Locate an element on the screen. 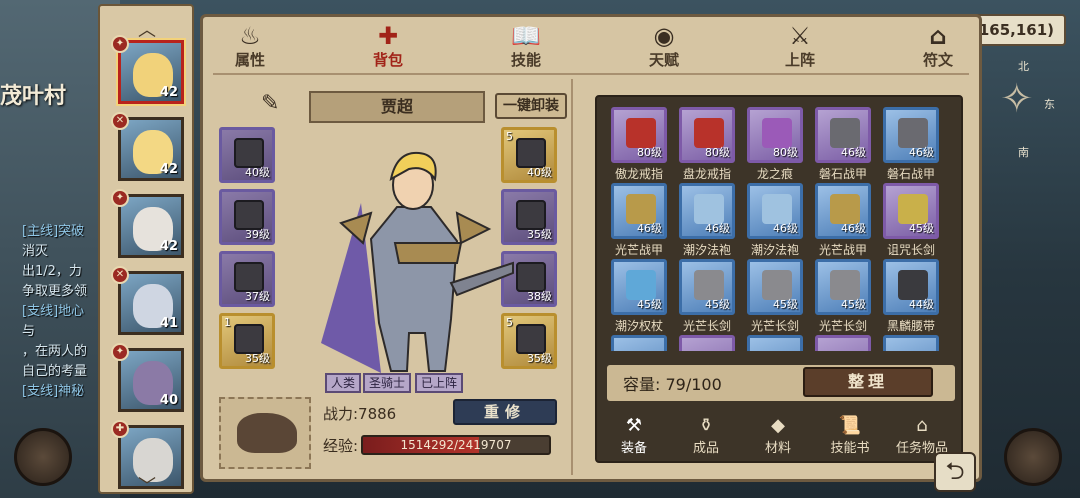 This screenshot has width=1080, height=498. category-label: 技能书 is located at coordinates (850, 448).